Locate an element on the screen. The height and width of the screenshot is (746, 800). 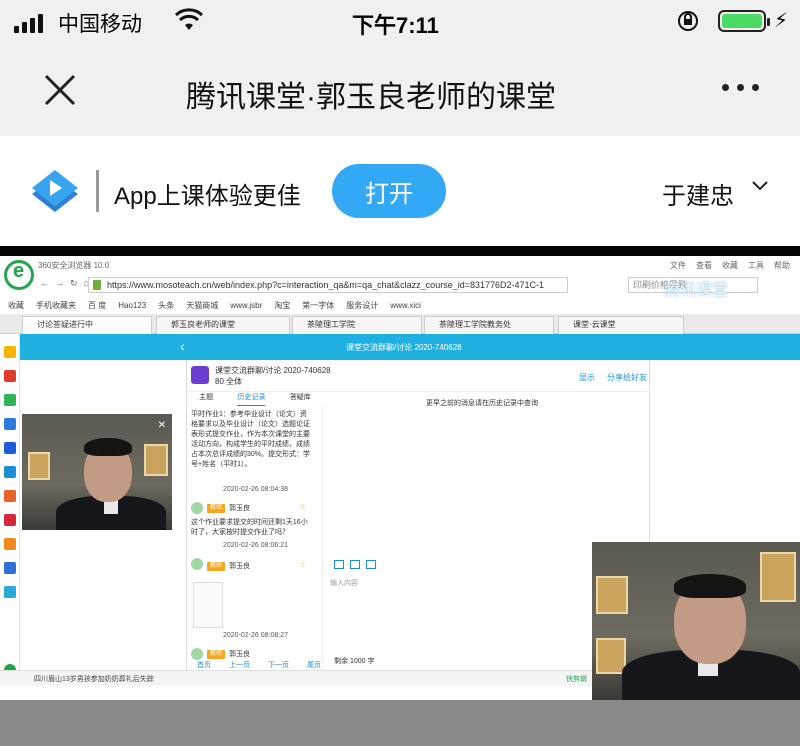
browser-menu: 文件 查看 收藏 工具 帮助 is located at coordinates (730, 265).